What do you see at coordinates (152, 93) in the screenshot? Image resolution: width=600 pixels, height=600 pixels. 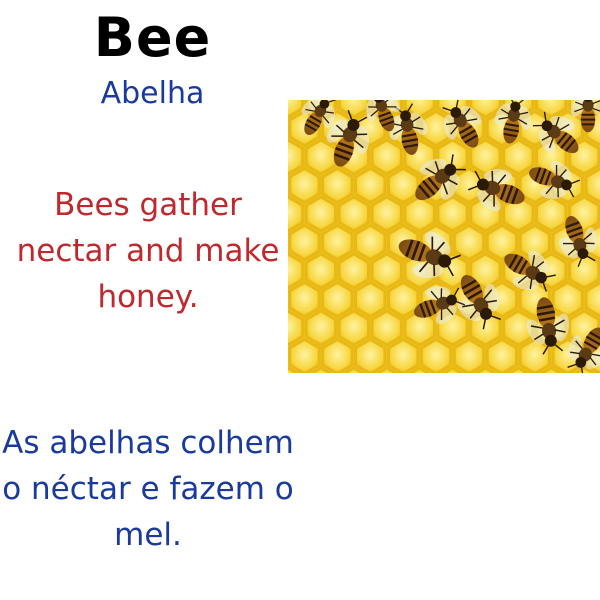 I see `portuguese-title: Abelha` at bounding box center [152, 93].